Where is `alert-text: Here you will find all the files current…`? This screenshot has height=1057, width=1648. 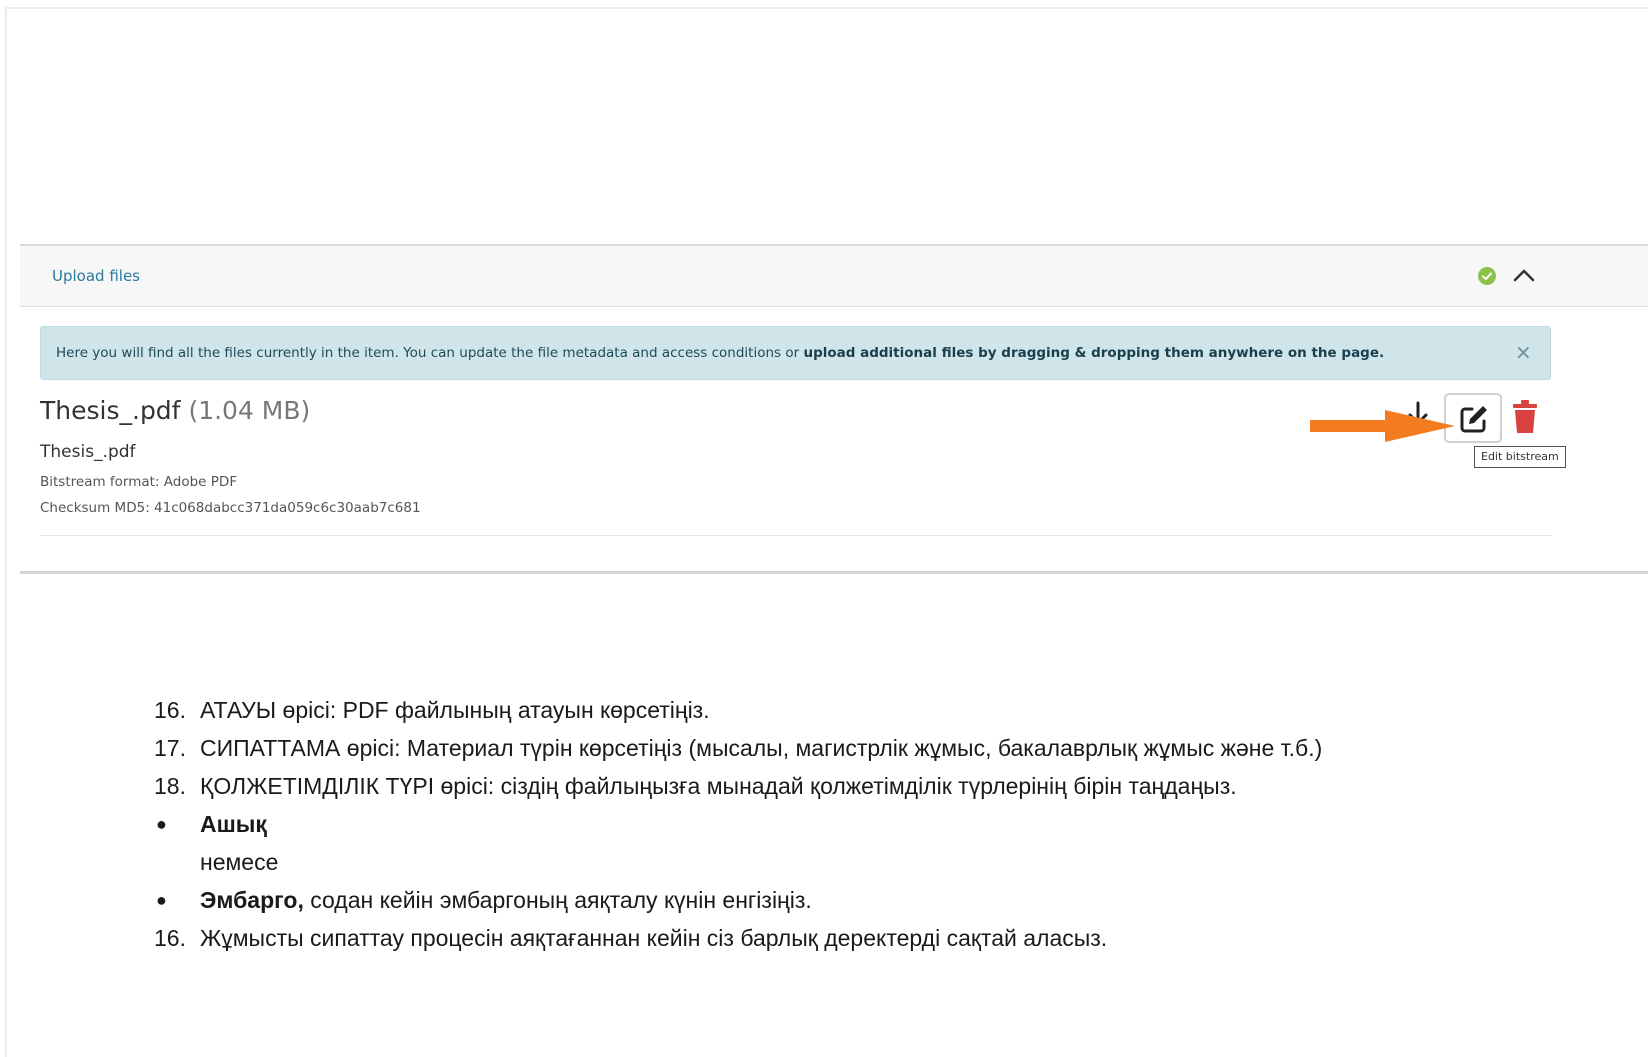
alert-text: Here you will find all the files current… is located at coordinates (720, 353).